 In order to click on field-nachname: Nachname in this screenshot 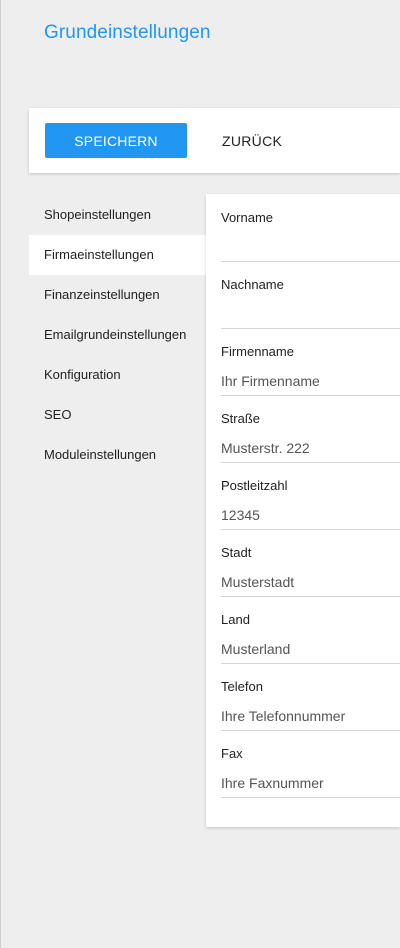, I will do `click(310, 306)`.